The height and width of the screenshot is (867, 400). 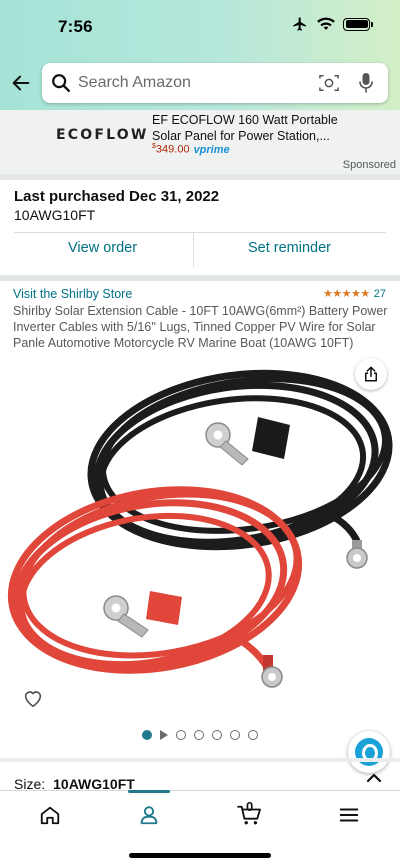 What do you see at coordinates (33, 698) in the screenshot?
I see `heart-icon` at bounding box center [33, 698].